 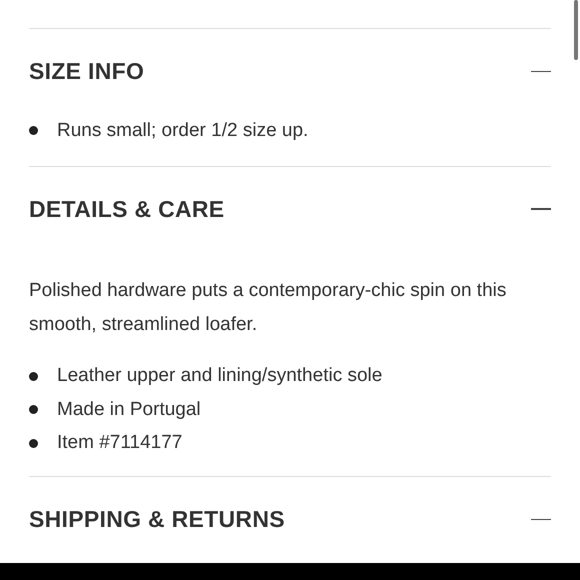 What do you see at coordinates (268, 307) in the screenshot?
I see `description-text: Polished hardware puts a contemporary-chic spin on this smooth, streamlined loafer.` at bounding box center [268, 307].